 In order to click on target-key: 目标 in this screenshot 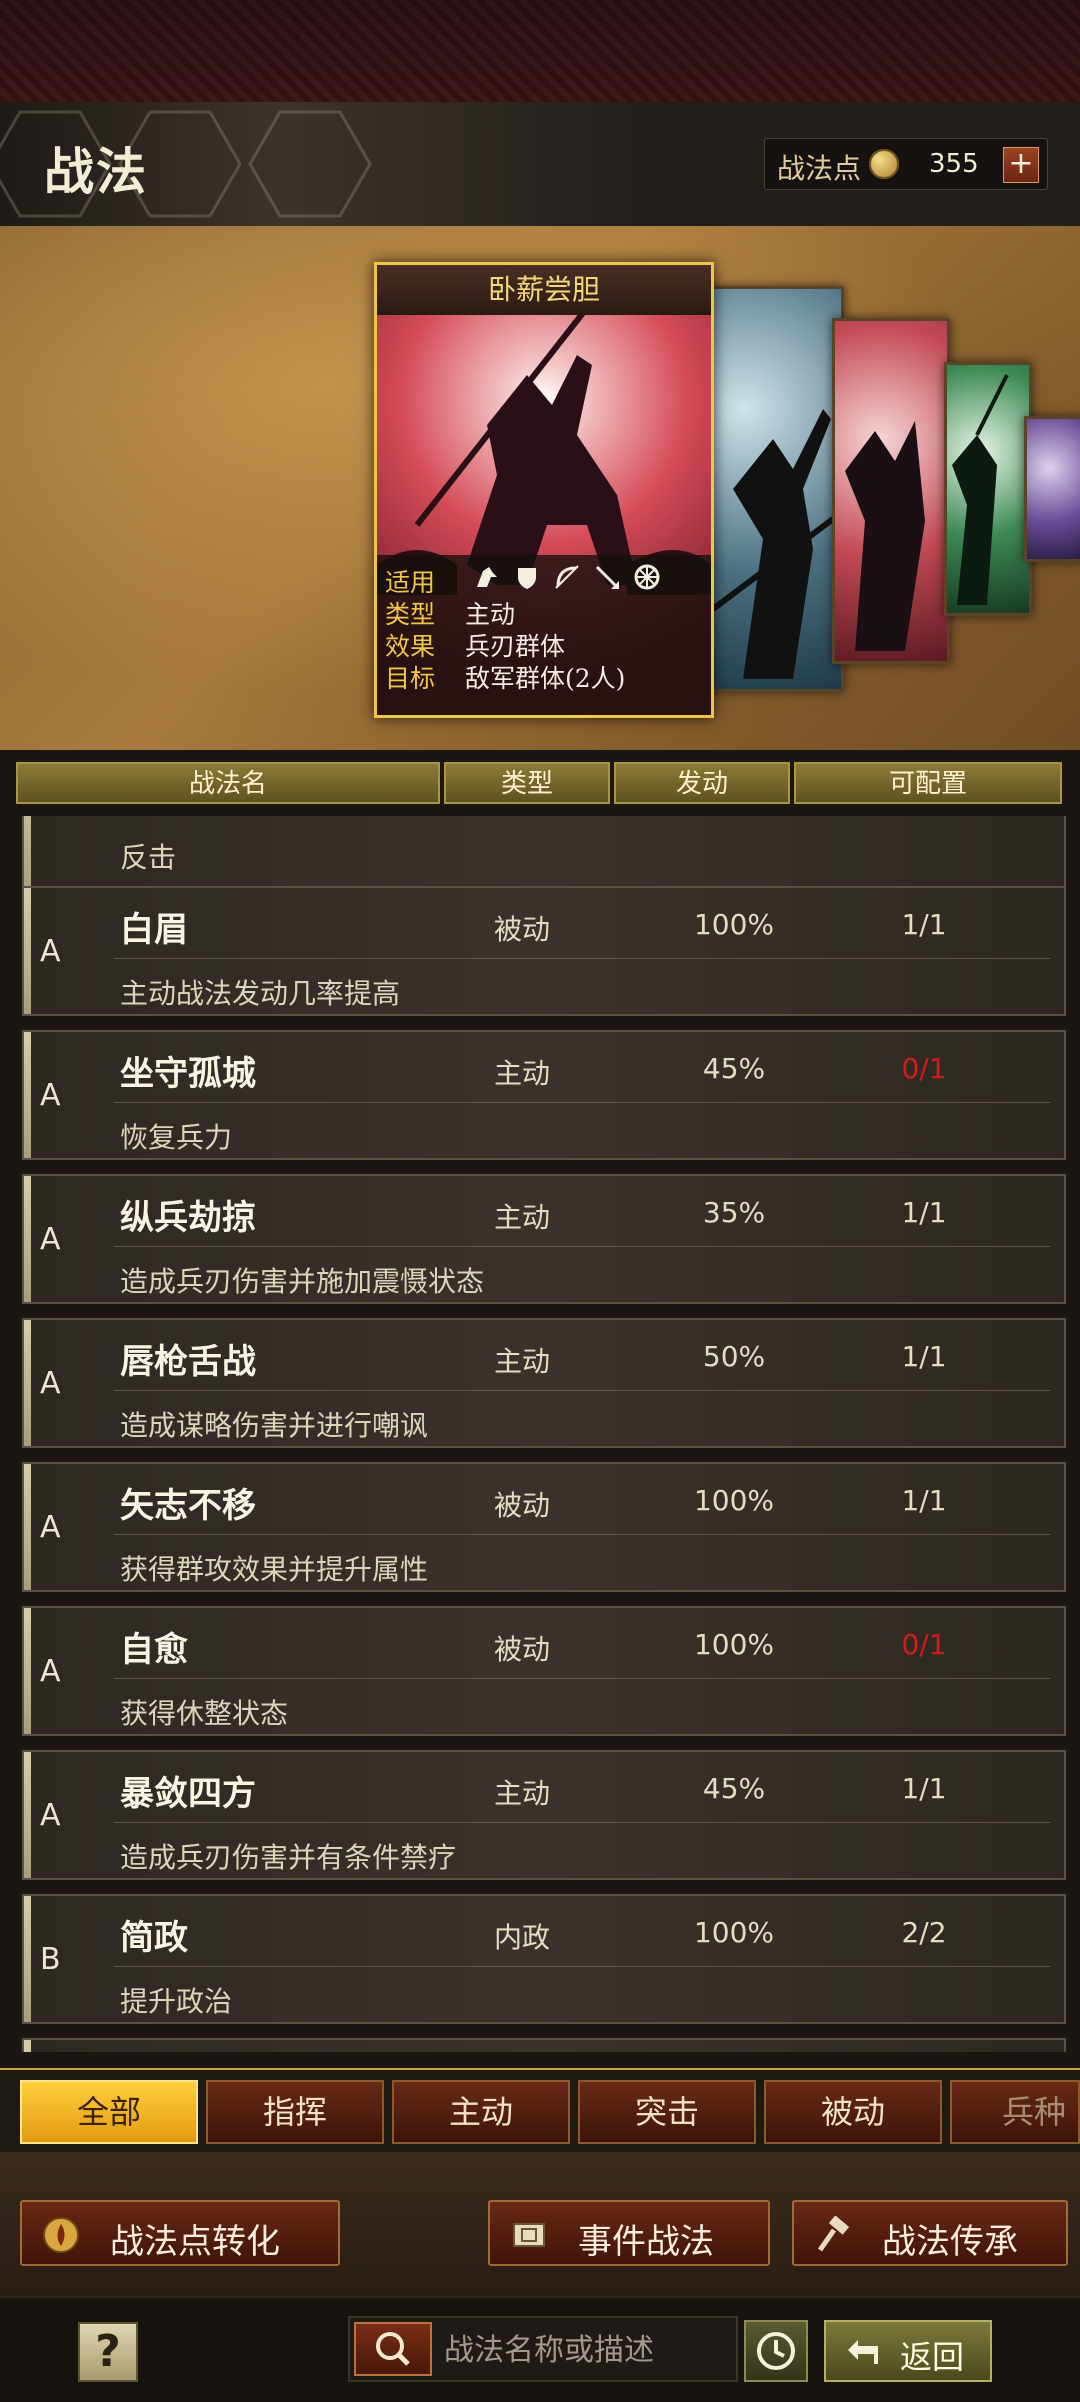, I will do `click(410, 678)`.